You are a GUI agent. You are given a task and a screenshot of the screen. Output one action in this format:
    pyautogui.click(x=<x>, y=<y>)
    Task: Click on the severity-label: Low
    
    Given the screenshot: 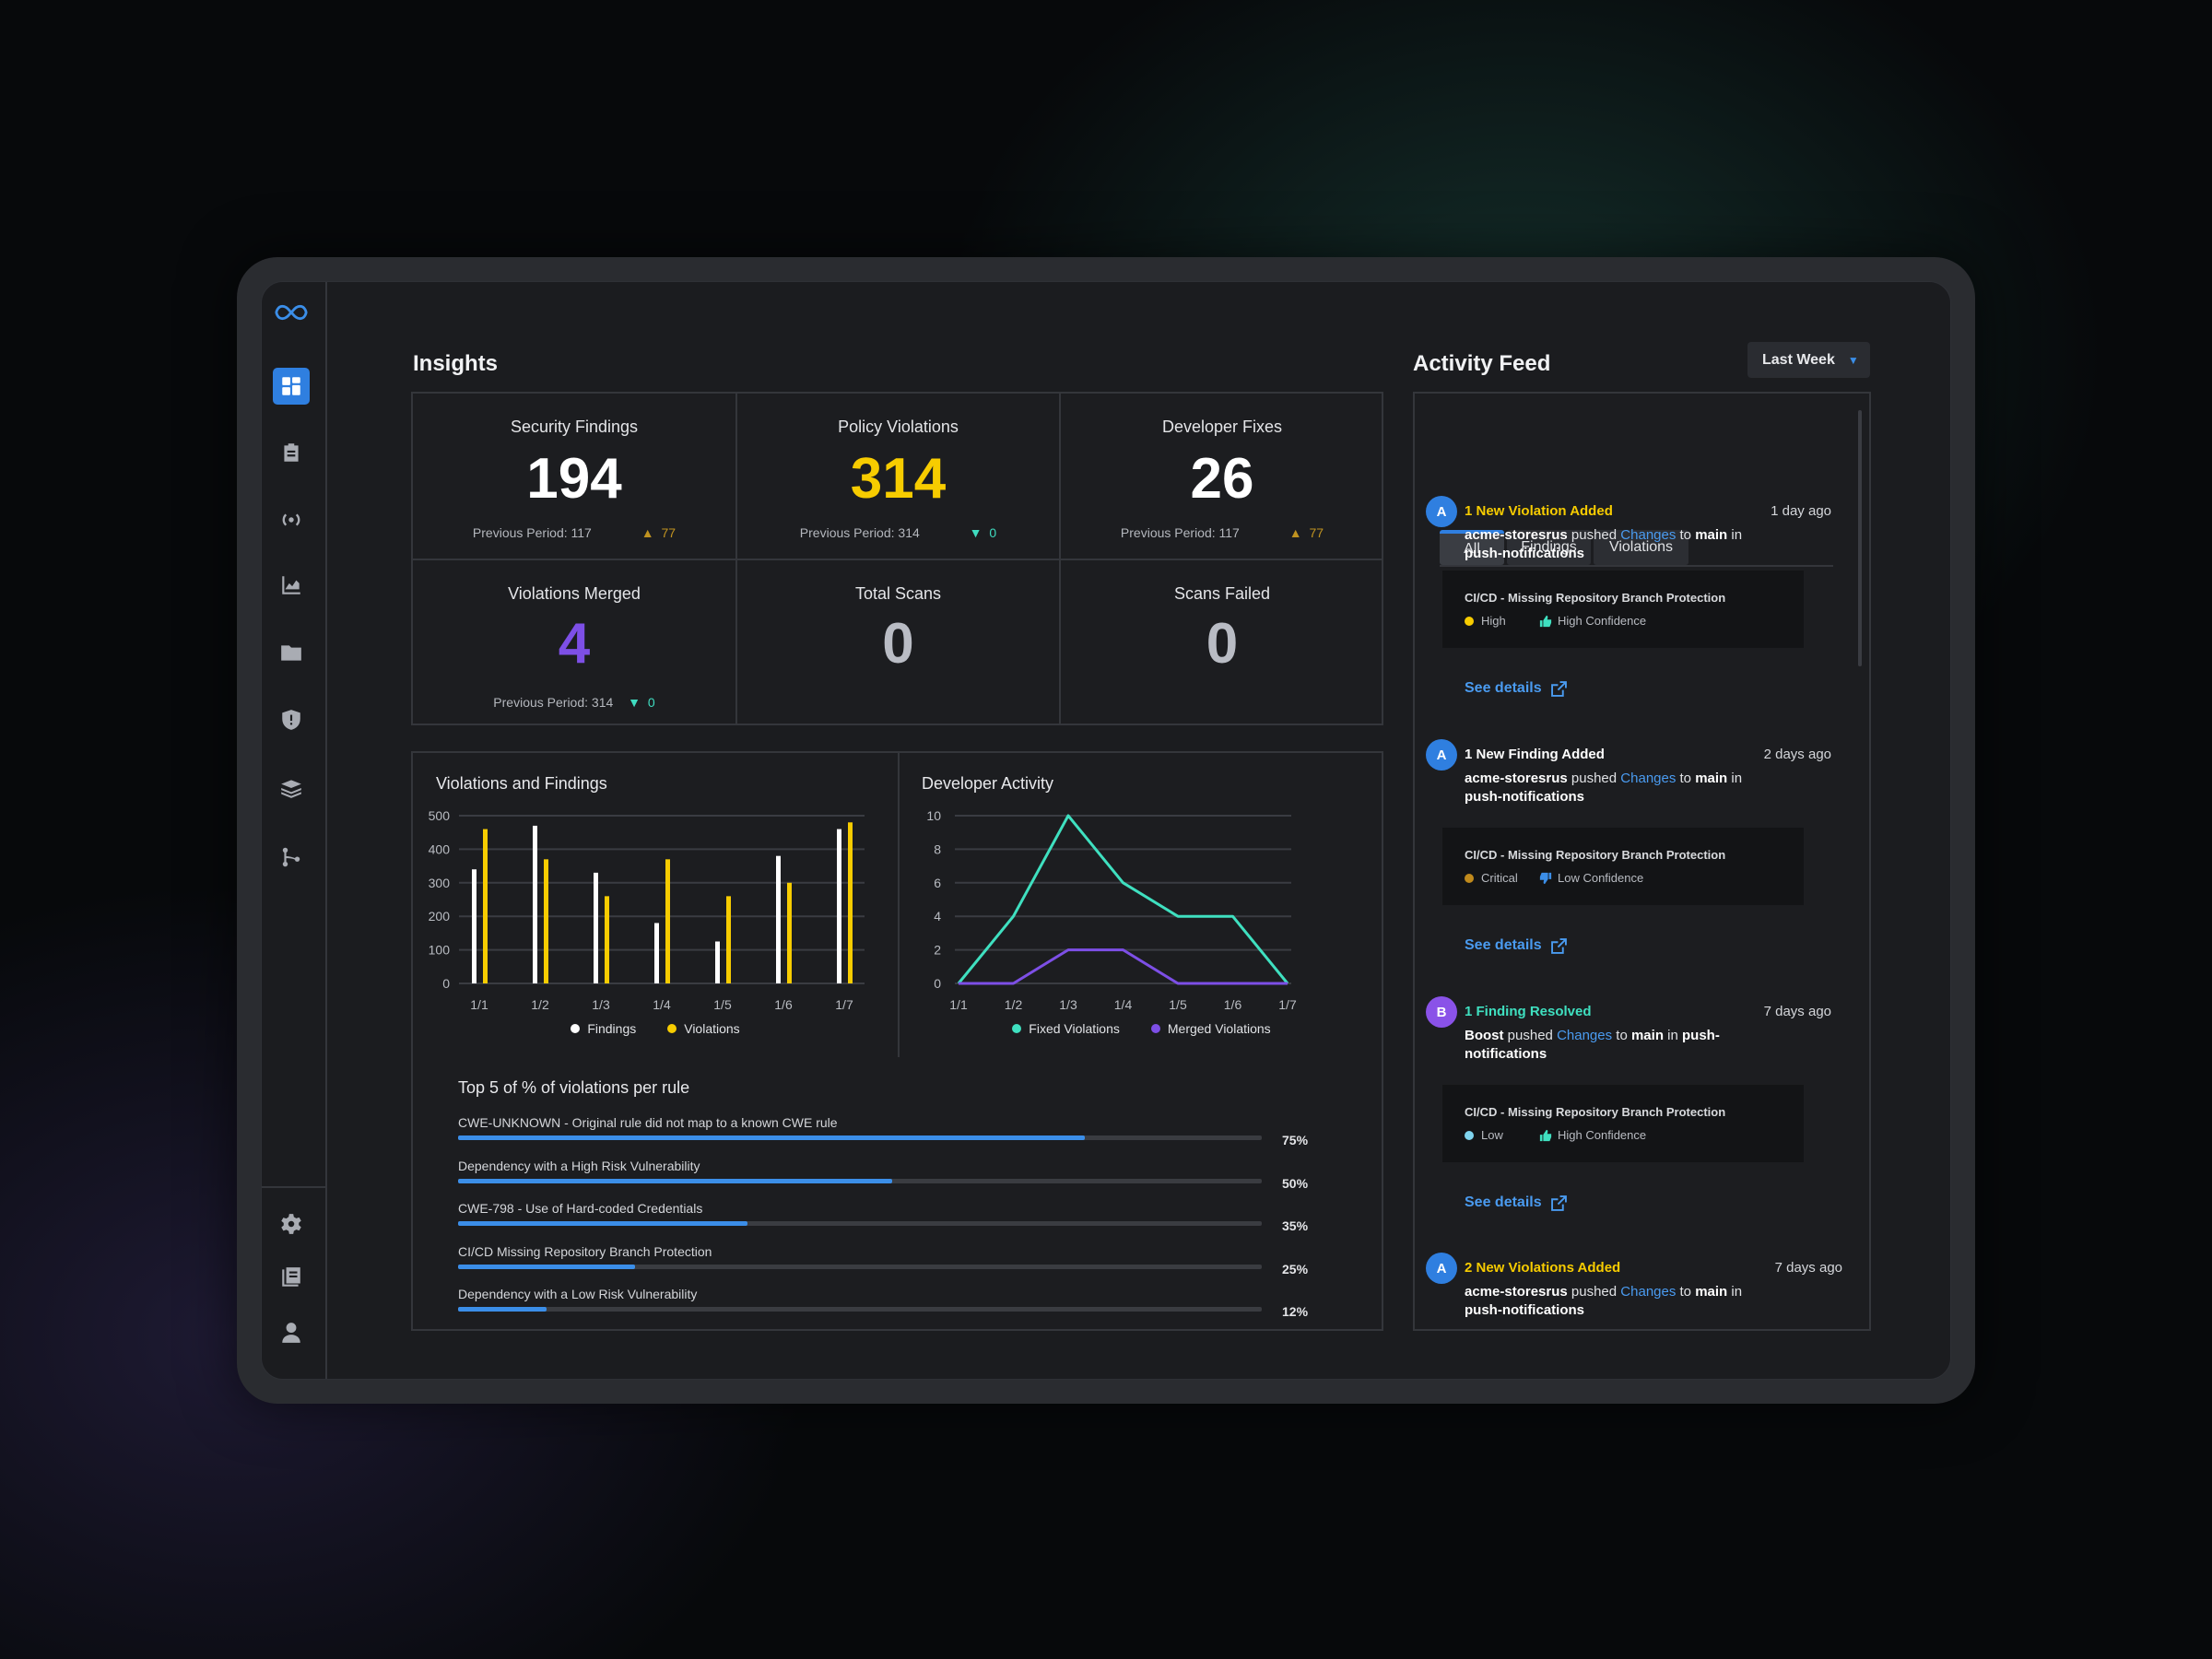 What is the action you would take?
    pyautogui.click(x=1492, y=1135)
    